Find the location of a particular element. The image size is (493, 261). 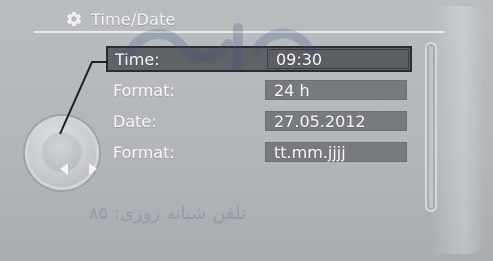

controller-knob is located at coordinates (62, 153).